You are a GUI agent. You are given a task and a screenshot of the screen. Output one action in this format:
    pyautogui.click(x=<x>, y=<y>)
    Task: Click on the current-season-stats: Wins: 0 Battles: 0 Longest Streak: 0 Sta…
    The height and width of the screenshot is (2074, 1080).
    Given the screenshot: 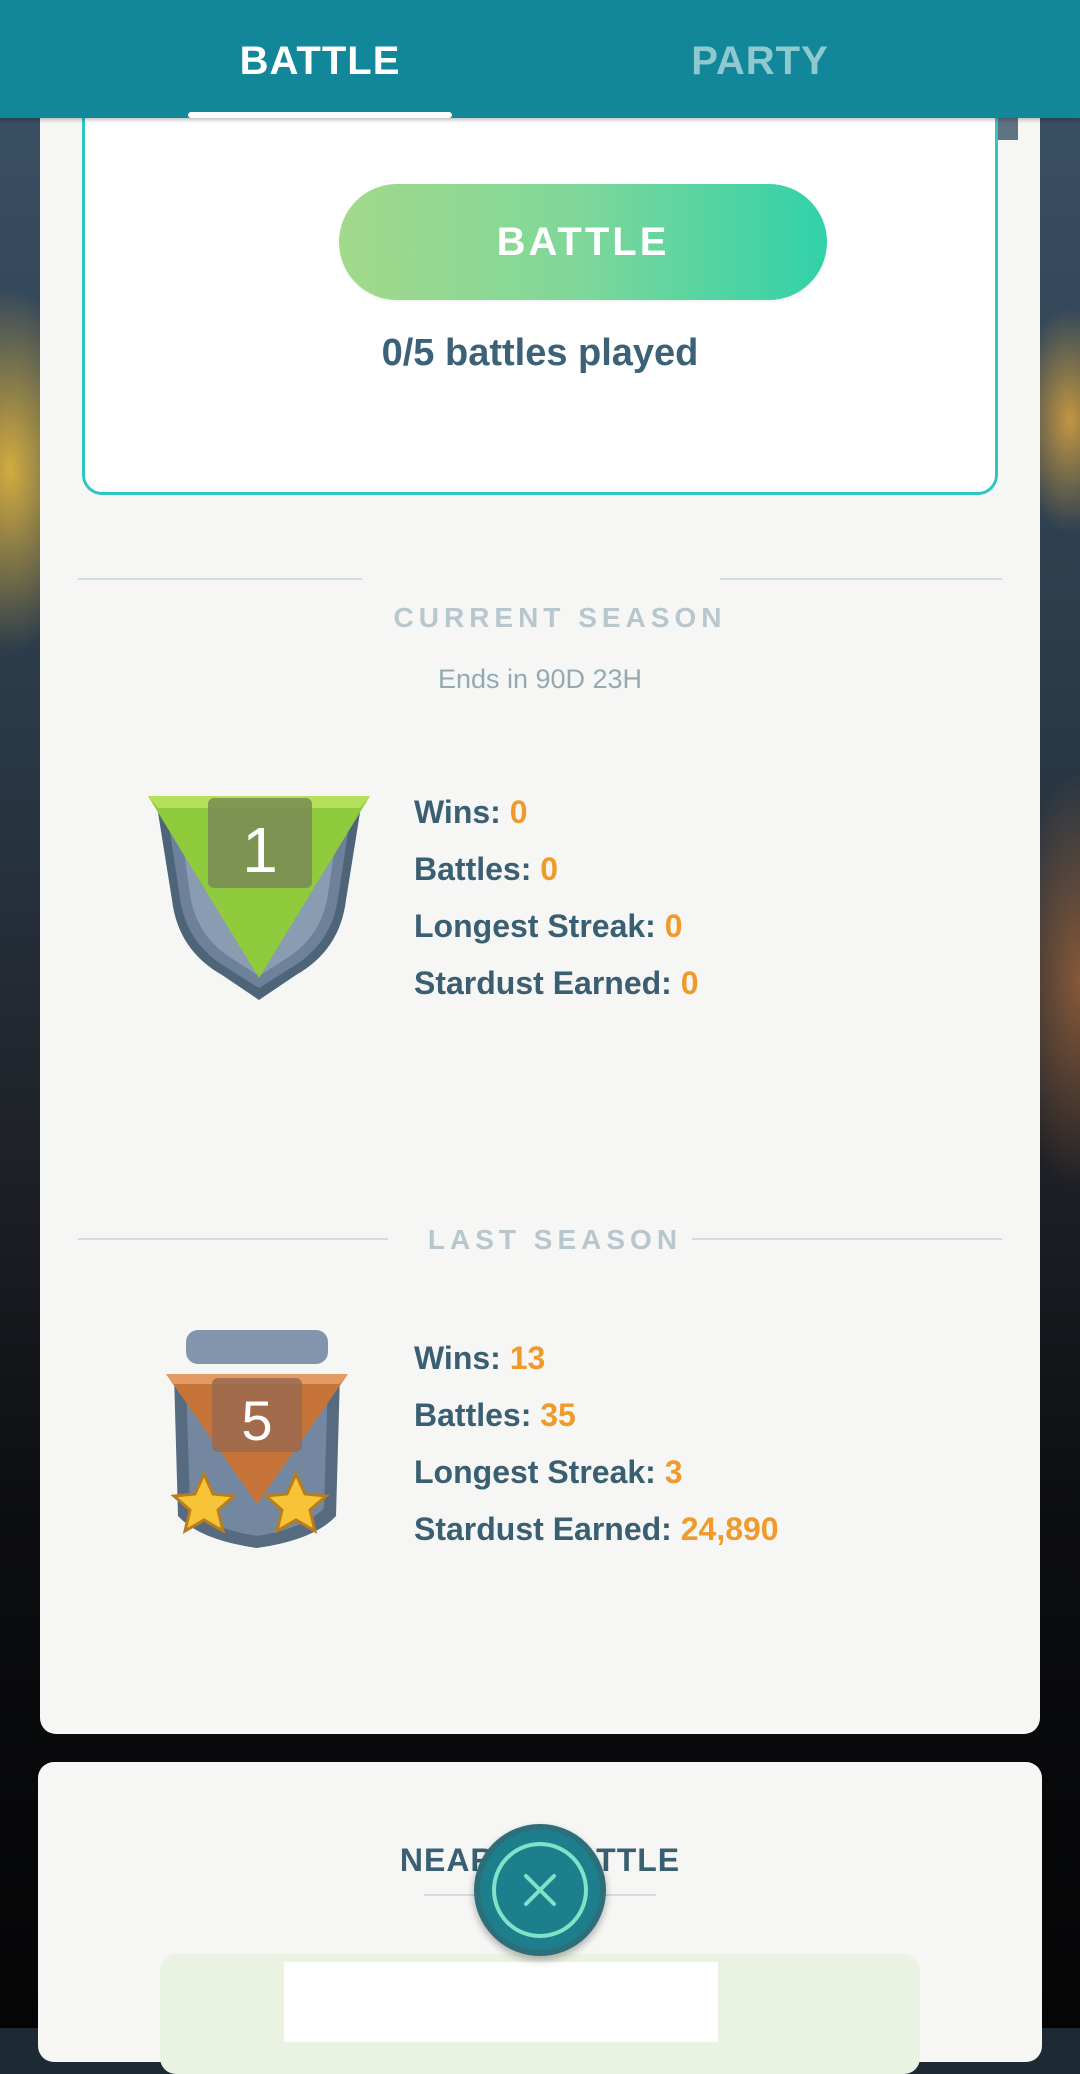 What is the action you would take?
    pyautogui.click(x=556, y=898)
    